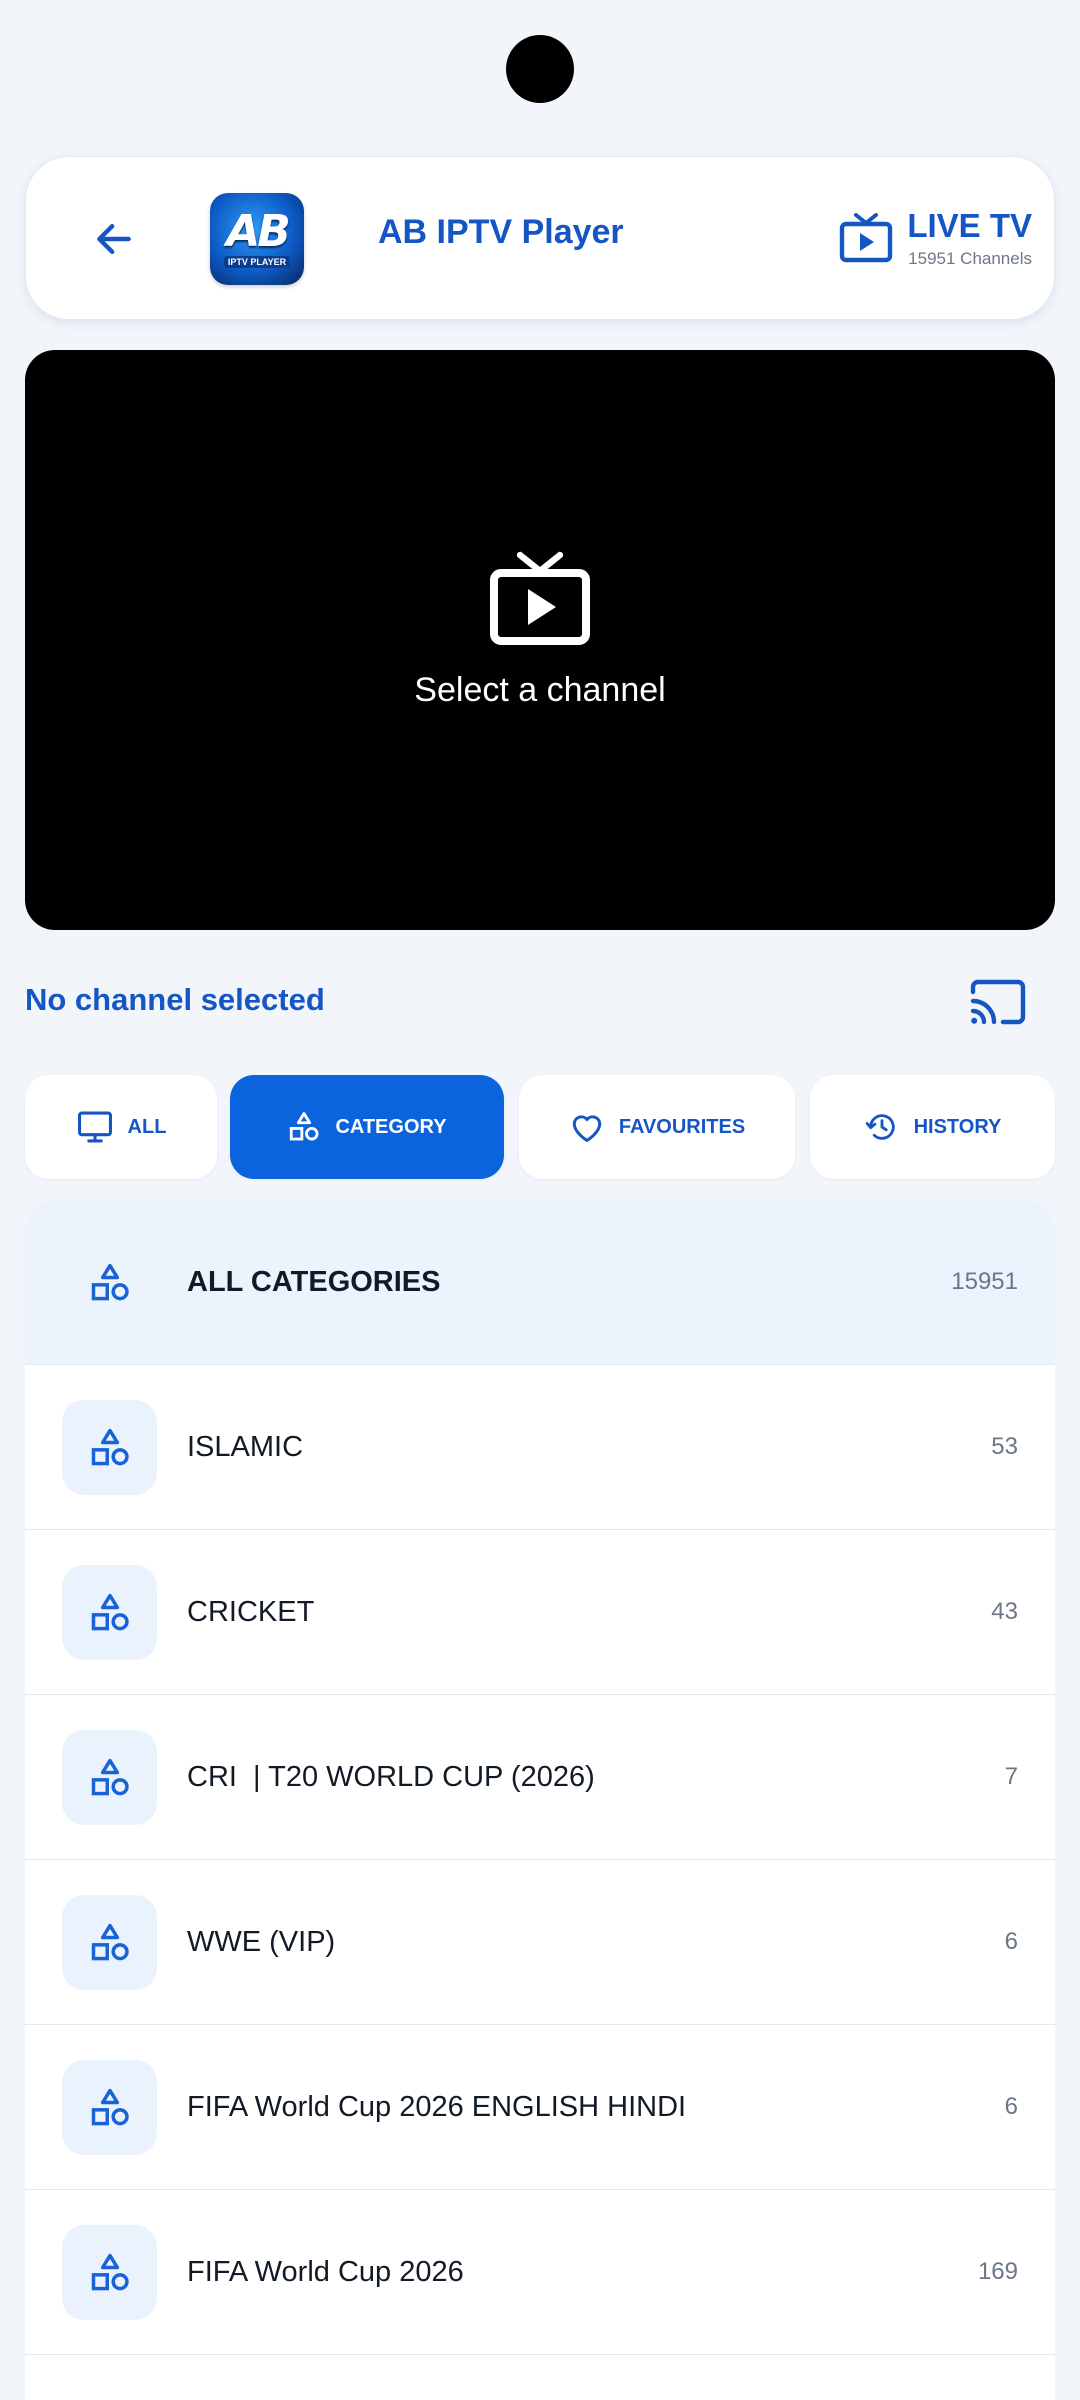 The width and height of the screenshot is (1080, 2400). Describe the element at coordinates (147, 1126) in the screenshot. I see `tab-all-label: ALL` at that location.